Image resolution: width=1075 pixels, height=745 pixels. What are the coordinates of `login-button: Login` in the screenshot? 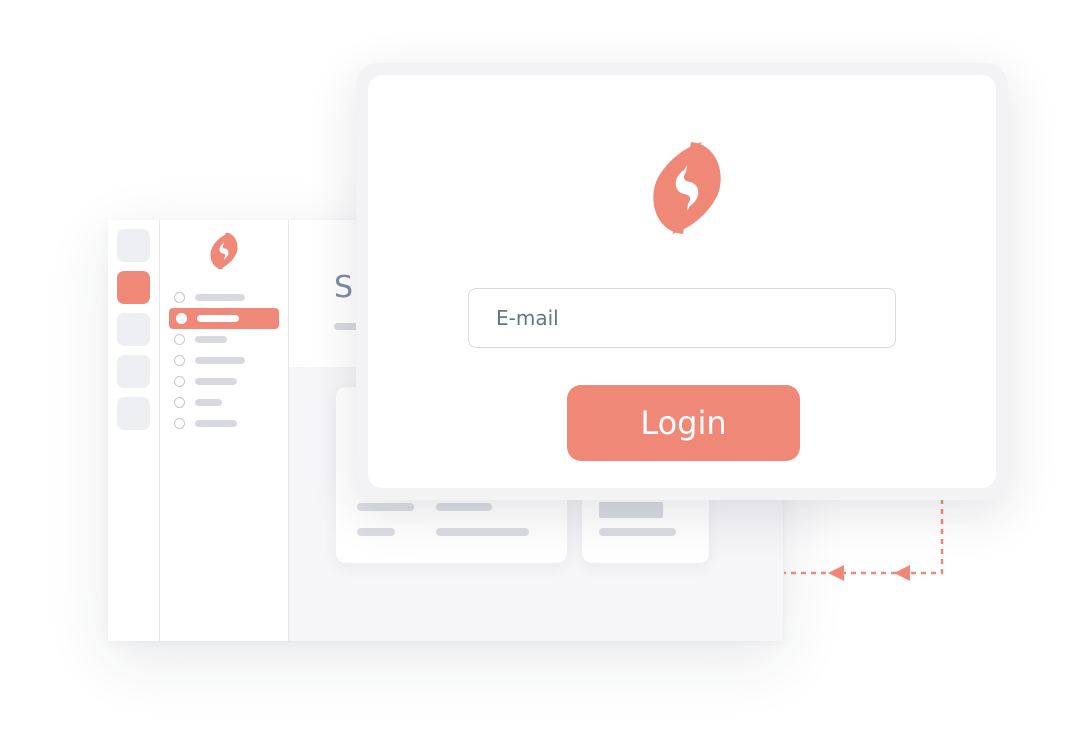 It's located at (683, 423).